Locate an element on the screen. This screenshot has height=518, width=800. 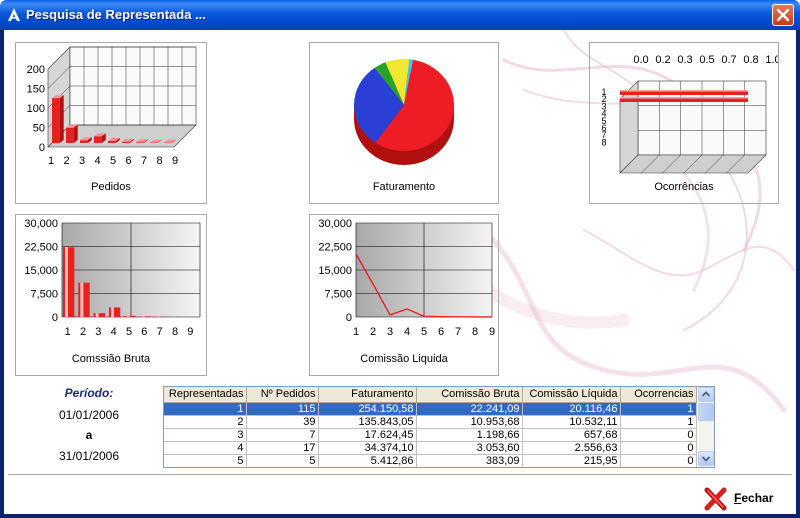
x-tick-label: 0.7 is located at coordinates (728, 60).